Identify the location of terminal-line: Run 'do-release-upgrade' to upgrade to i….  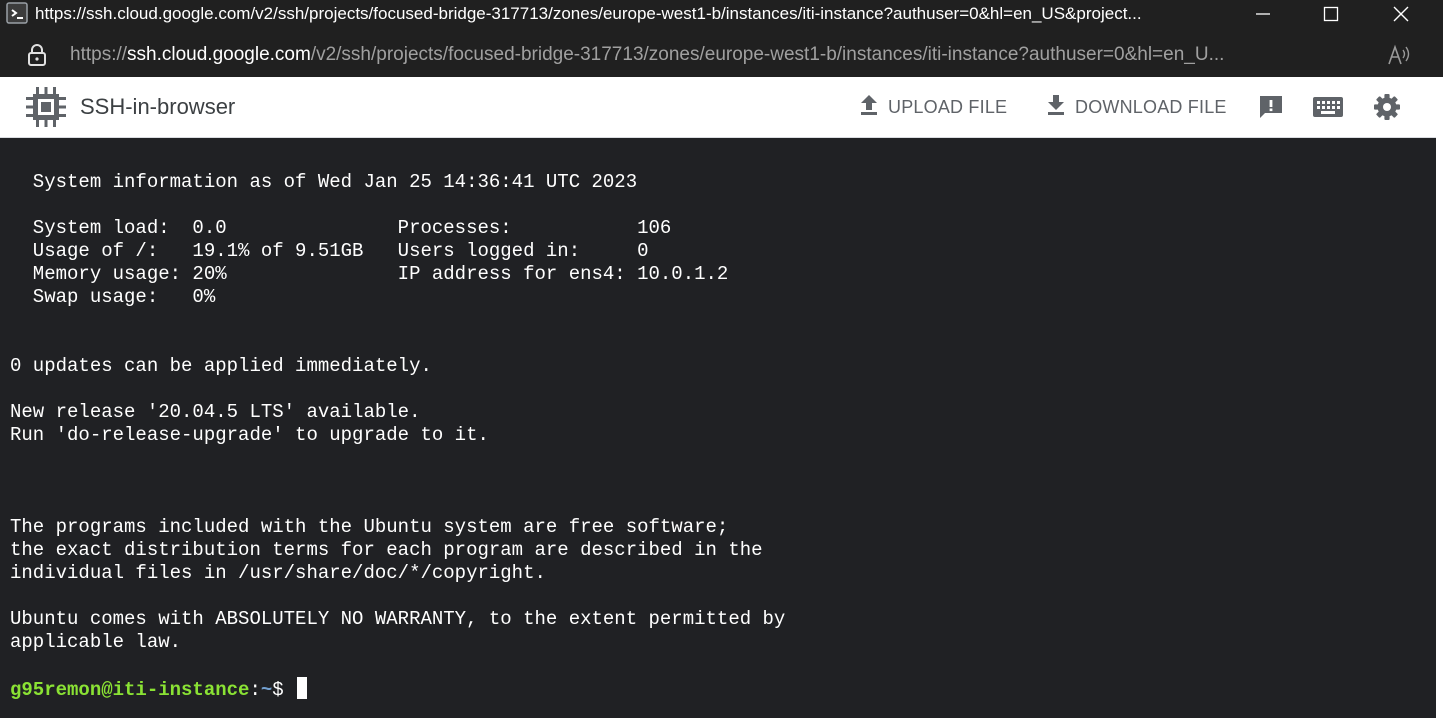
(249, 435).